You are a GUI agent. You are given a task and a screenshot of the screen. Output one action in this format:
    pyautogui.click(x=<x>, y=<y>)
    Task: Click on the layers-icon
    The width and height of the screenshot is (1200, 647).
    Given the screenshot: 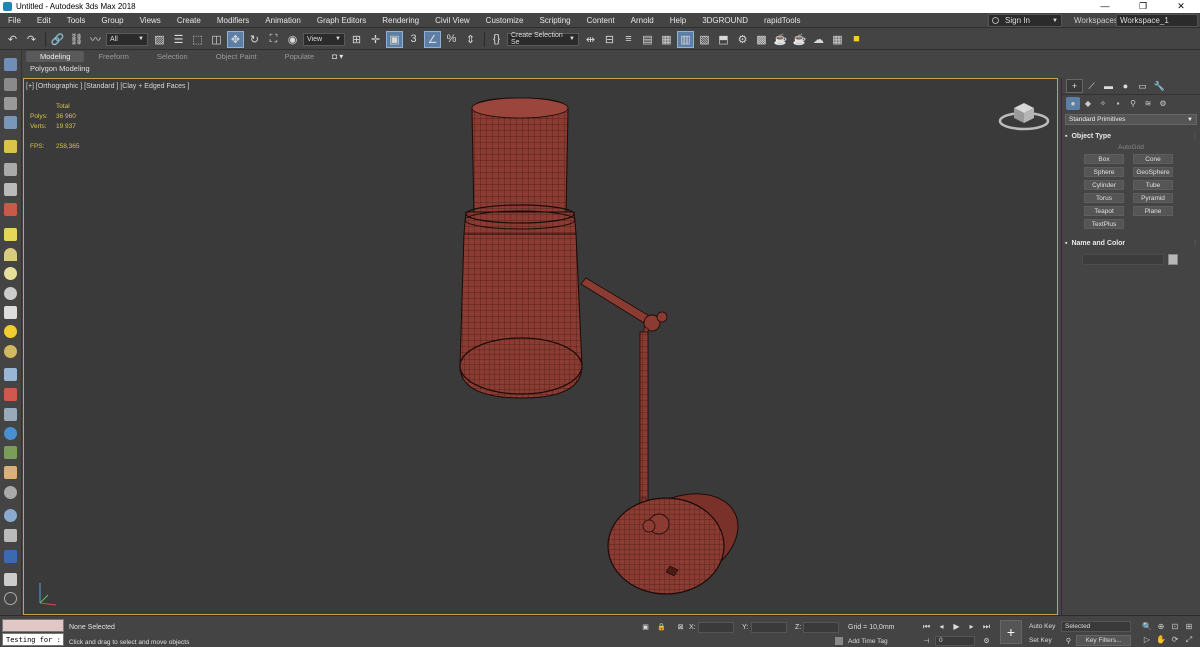 What is the action you would take?
    pyautogui.click(x=10, y=579)
    